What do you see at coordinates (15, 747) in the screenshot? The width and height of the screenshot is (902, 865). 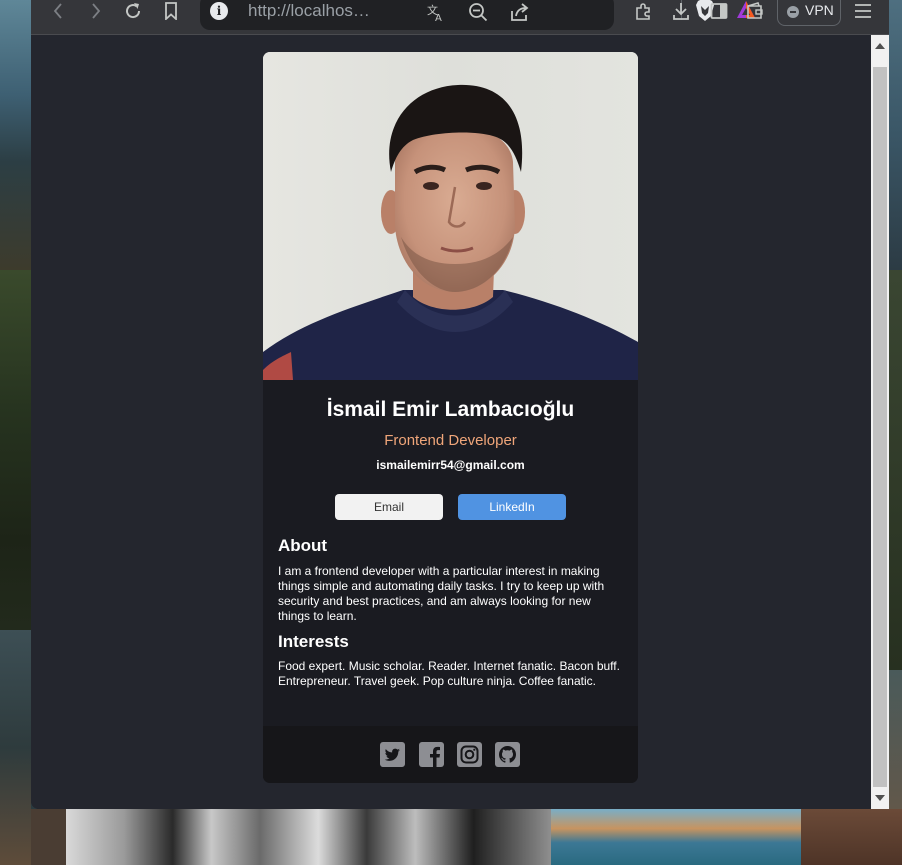 I see `wallpaper-left-bottom` at bounding box center [15, 747].